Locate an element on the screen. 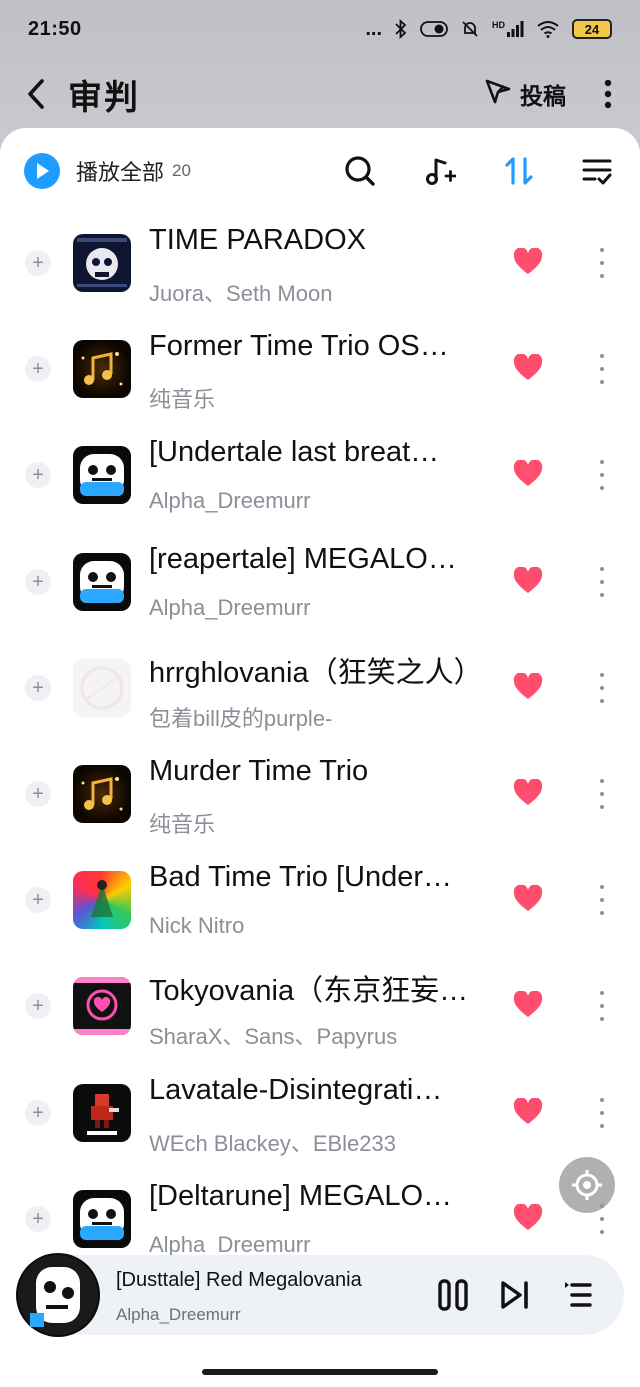 The height and width of the screenshot is (1387, 640). song-row: + TIME PARADOX Juora、Seth Moon is located at coordinates (320, 265).